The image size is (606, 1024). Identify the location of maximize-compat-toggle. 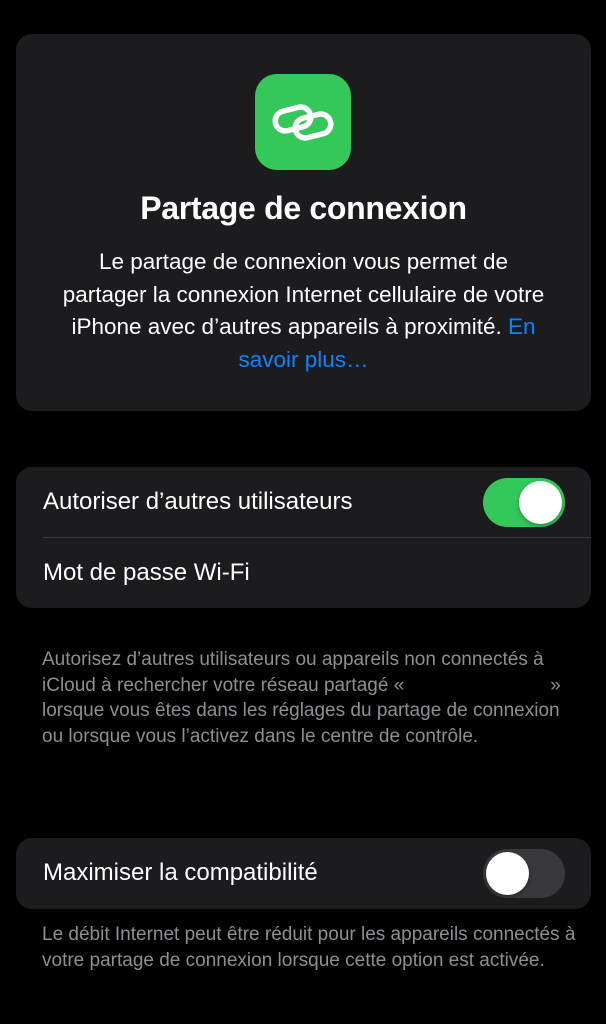
(524, 873).